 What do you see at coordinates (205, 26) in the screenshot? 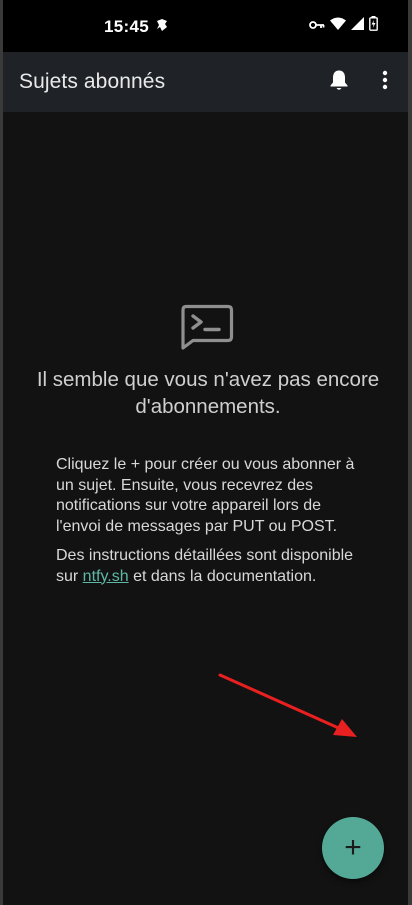
I see `status-bar: 15:45` at bounding box center [205, 26].